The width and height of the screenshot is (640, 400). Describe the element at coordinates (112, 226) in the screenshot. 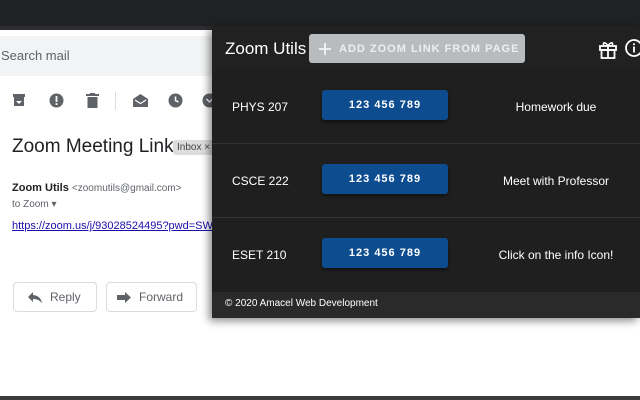

I see `zoom-link: https://zoom.us/j/93028524495?pwd=SWhxd` at that location.